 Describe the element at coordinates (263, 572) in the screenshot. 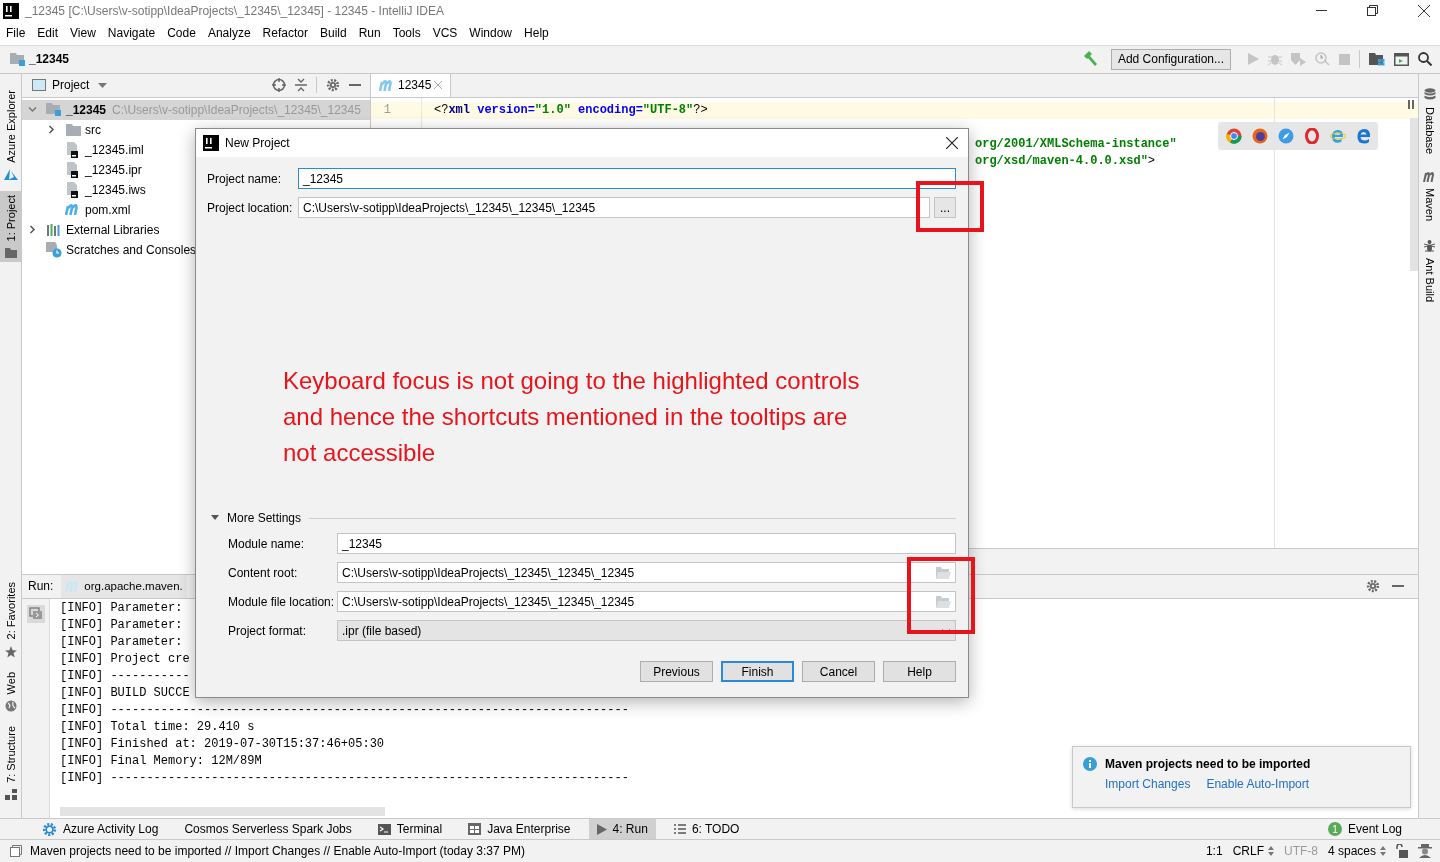

I see `field-label: Content root:` at that location.